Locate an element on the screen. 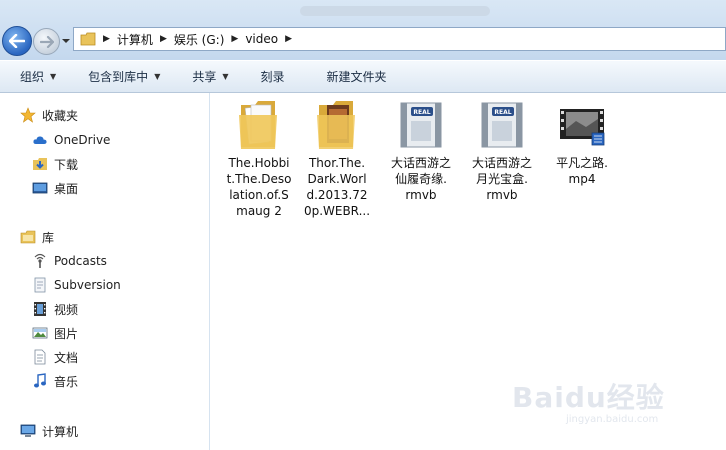  baidu-watermark: Baidu经验 jingyan.baidu.com is located at coordinates (596, 399).